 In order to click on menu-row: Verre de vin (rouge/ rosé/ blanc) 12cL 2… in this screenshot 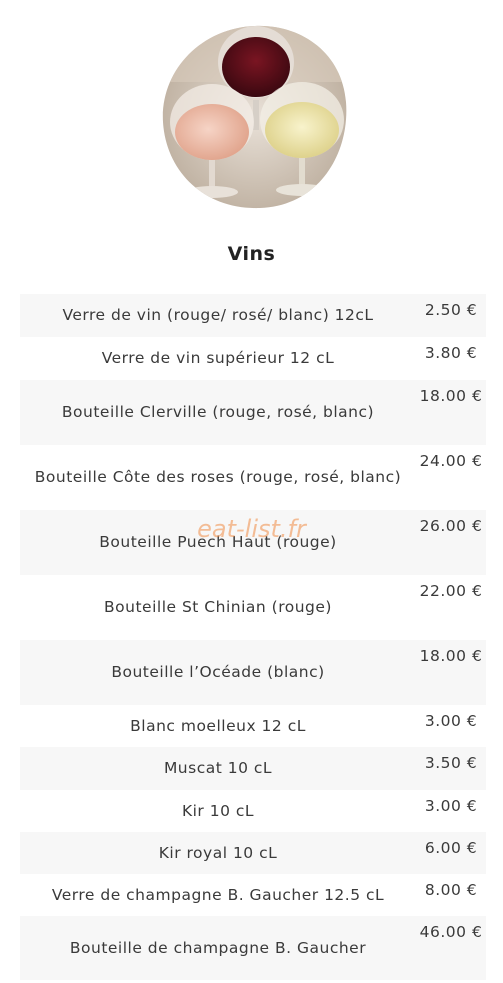, I will do `click(253, 315)`.